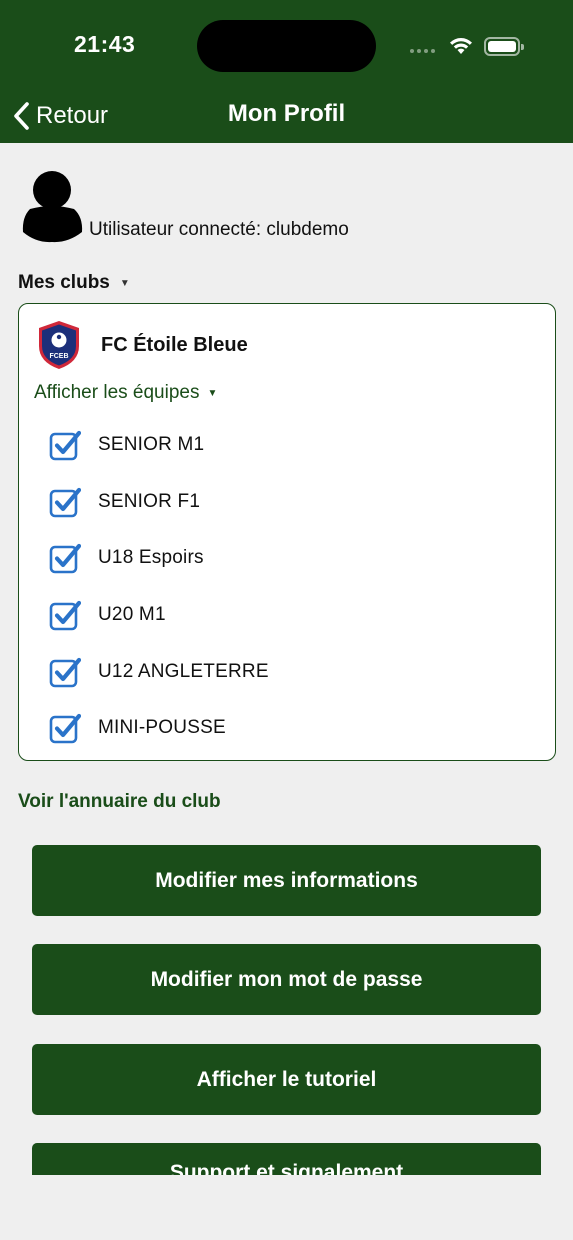  What do you see at coordinates (286, 113) in the screenshot?
I see `page-title: Mon Profil` at bounding box center [286, 113].